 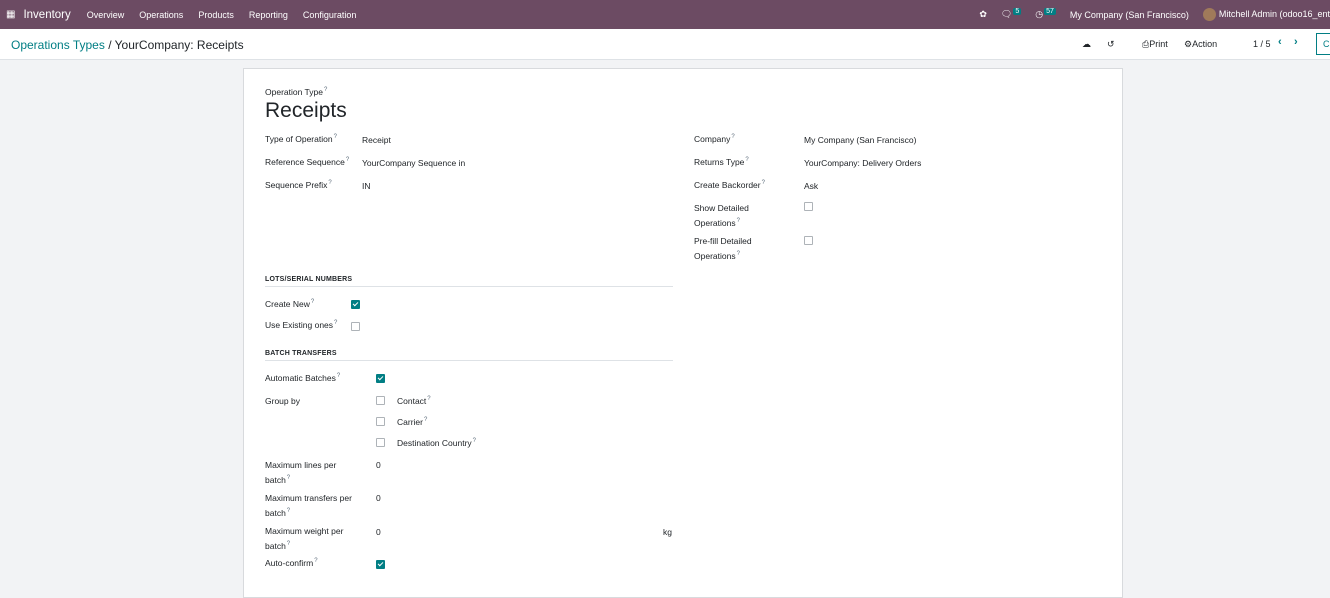 I want to click on app-name: Inventory, so click(x=46, y=15).